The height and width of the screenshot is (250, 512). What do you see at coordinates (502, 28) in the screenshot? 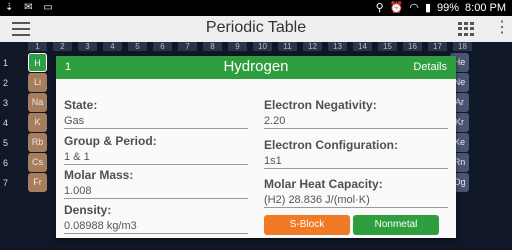
I see `overflow-menu-icon: ⋮` at bounding box center [502, 28].